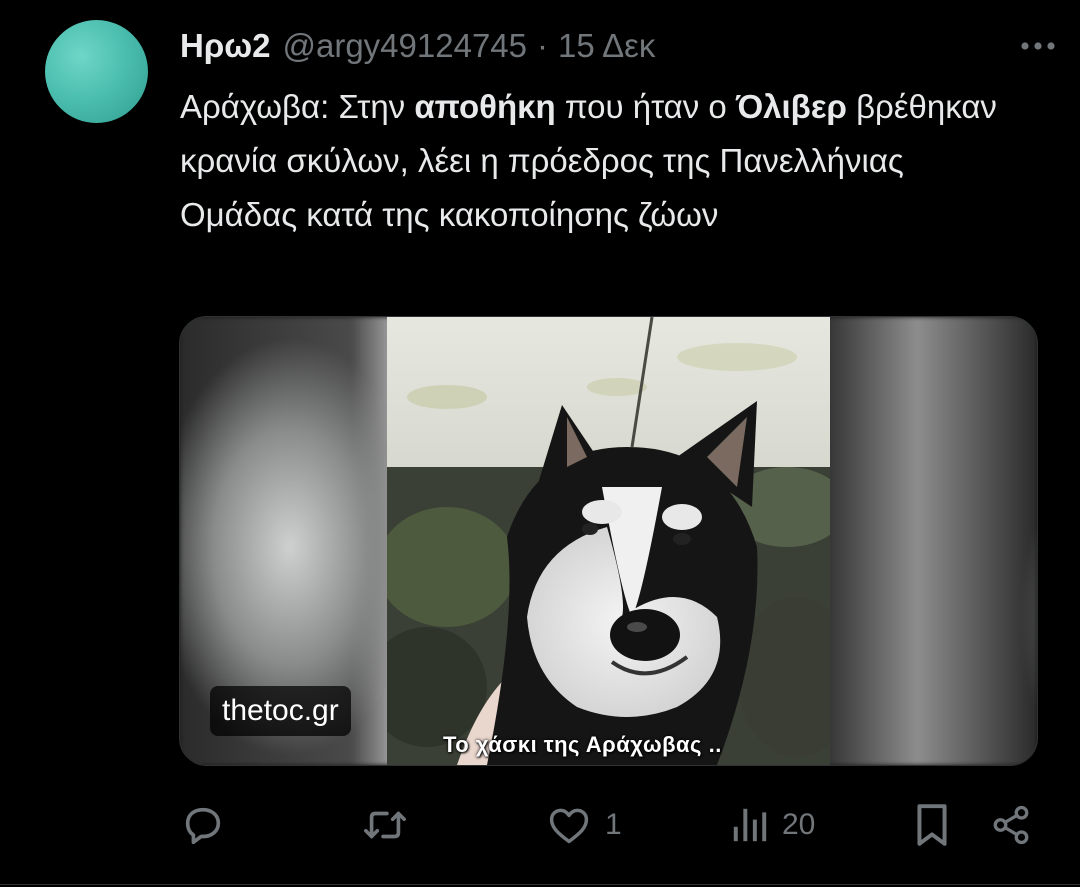 The width and height of the screenshot is (1080, 887). Describe the element at coordinates (750, 825) in the screenshot. I see `views-icon` at that location.